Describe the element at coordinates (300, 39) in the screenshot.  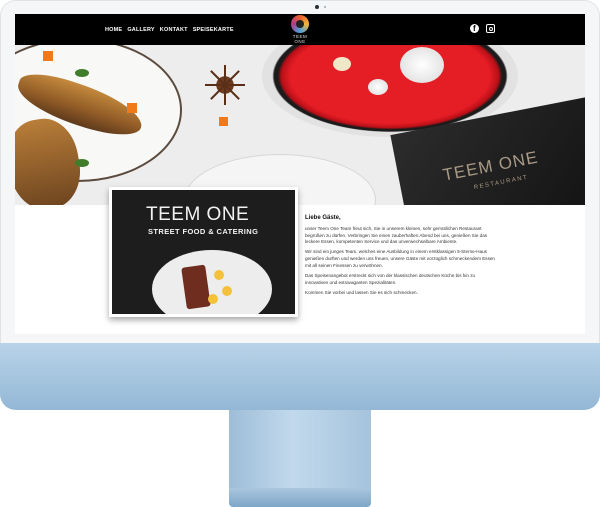
I see `logo-text: TEEM ONE` at that location.